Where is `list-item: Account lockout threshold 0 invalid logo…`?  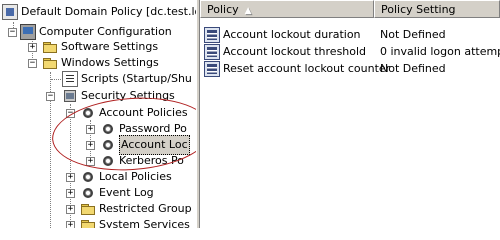
list-item: Account lockout threshold 0 invalid logo… is located at coordinates (350, 52).